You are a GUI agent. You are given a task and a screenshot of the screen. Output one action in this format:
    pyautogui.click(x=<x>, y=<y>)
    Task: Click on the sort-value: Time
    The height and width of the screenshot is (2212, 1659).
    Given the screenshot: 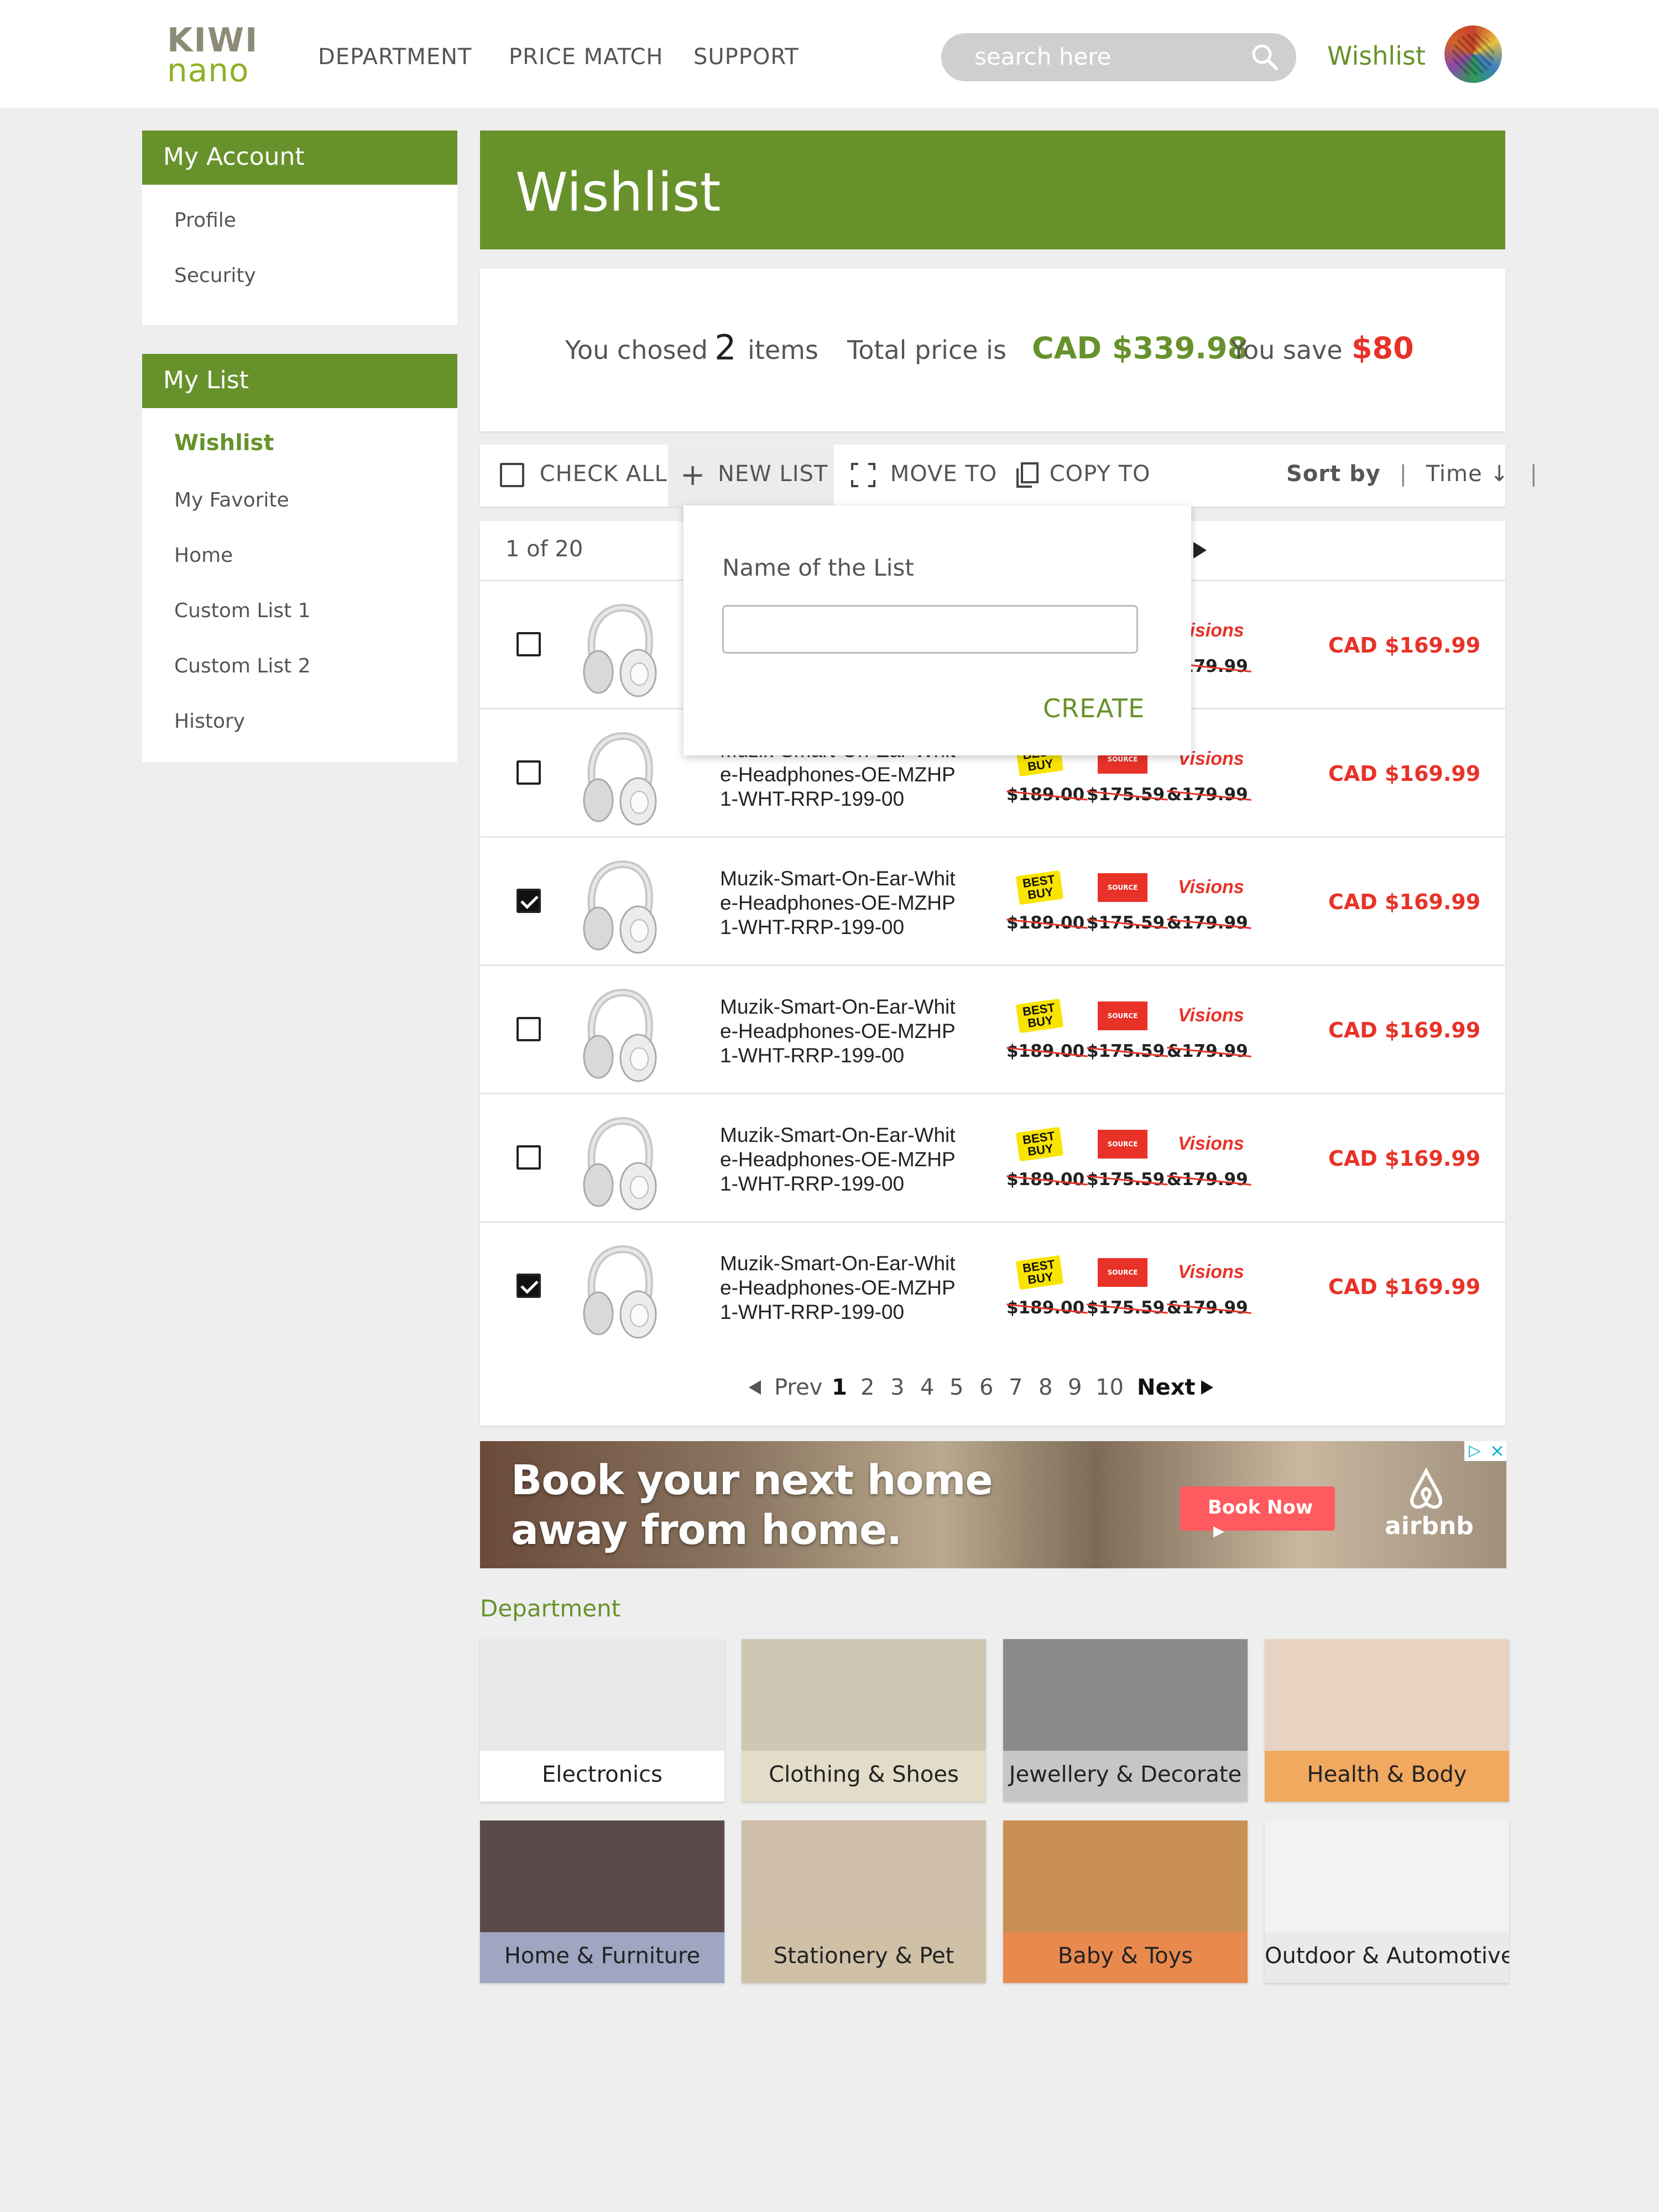 What is the action you would take?
    pyautogui.click(x=1455, y=474)
    